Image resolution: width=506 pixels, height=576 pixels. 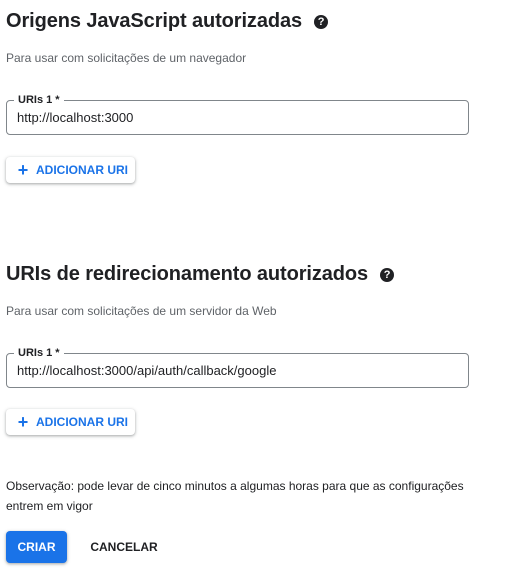 I want to click on redirects-title-text: URIs de redirecionamento autorizados, so click(x=187, y=274).